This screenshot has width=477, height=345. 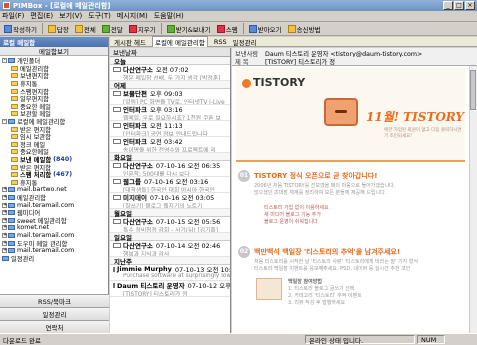 What do you see at coordinates (470, 5) in the screenshot?
I see `close-button: ×` at bounding box center [470, 5].